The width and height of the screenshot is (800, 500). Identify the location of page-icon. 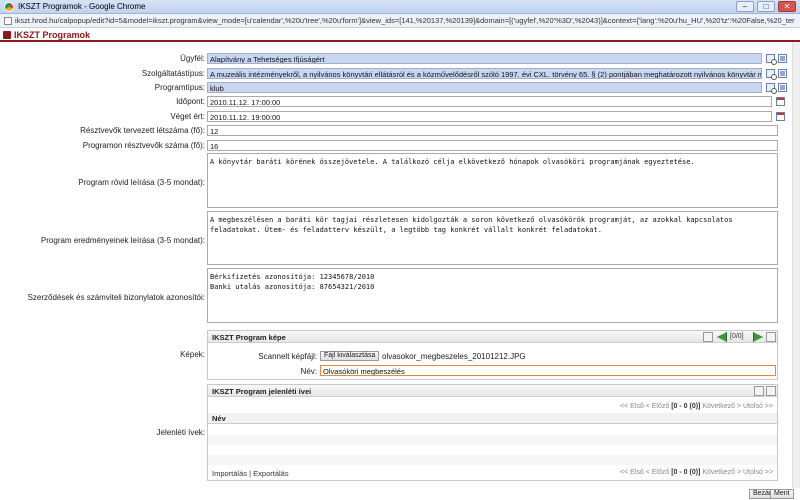
(8, 21).